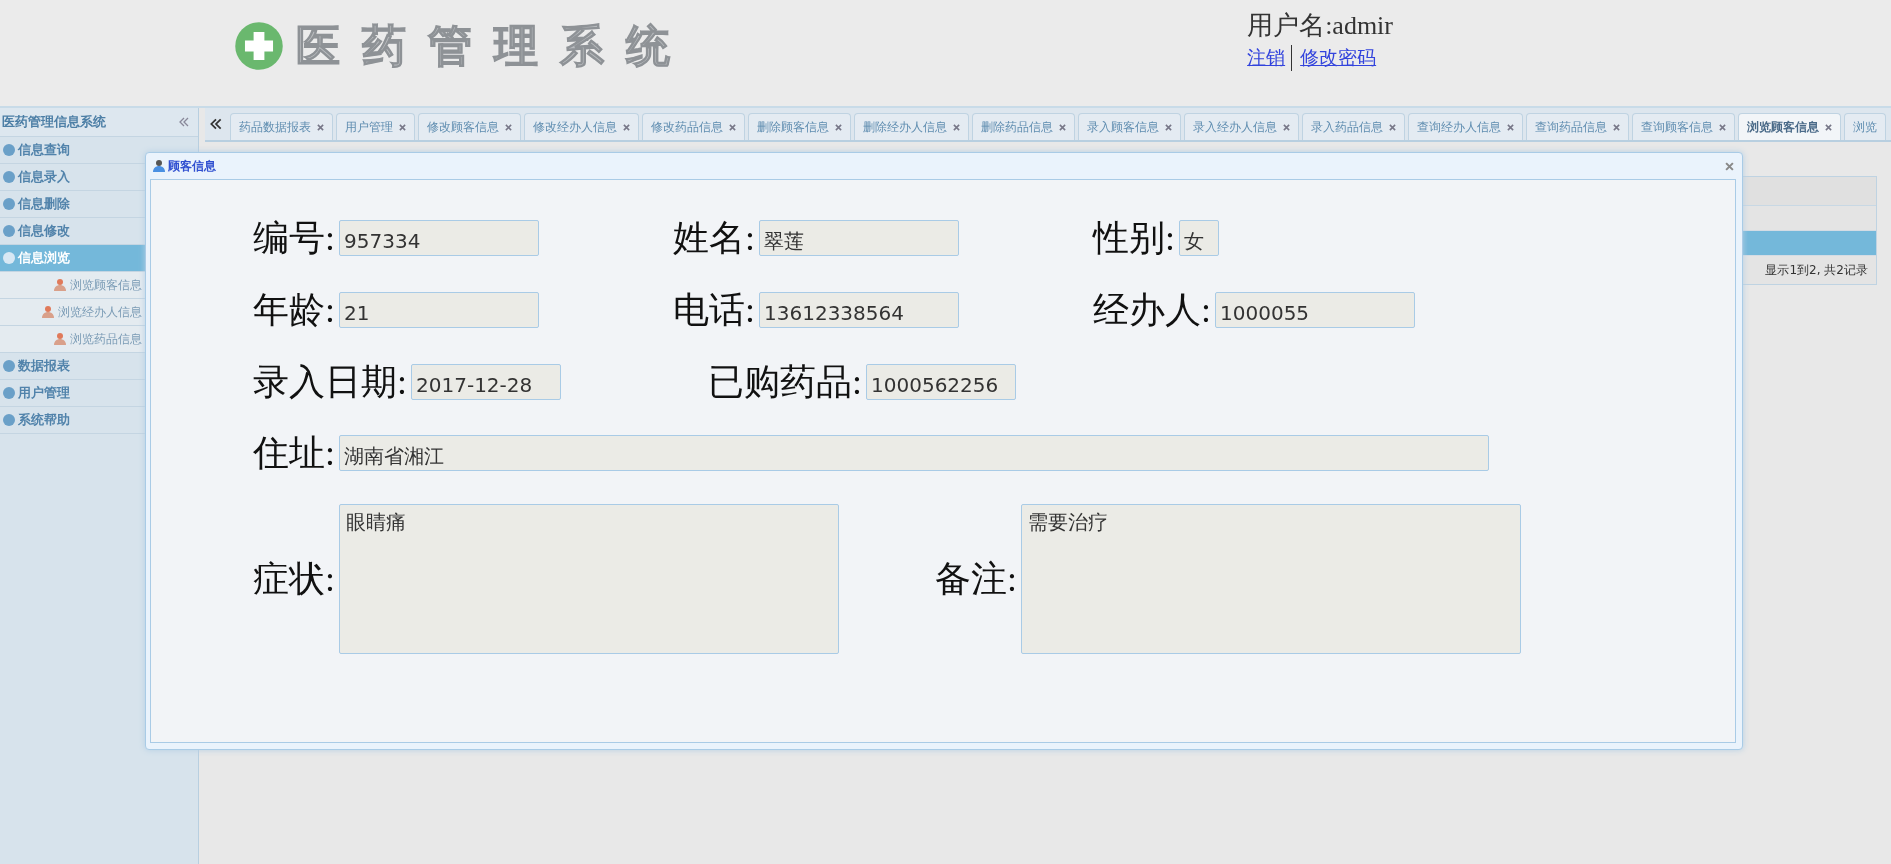  What do you see at coordinates (294, 453) in the screenshot?
I see `field-label: 住址:` at bounding box center [294, 453].